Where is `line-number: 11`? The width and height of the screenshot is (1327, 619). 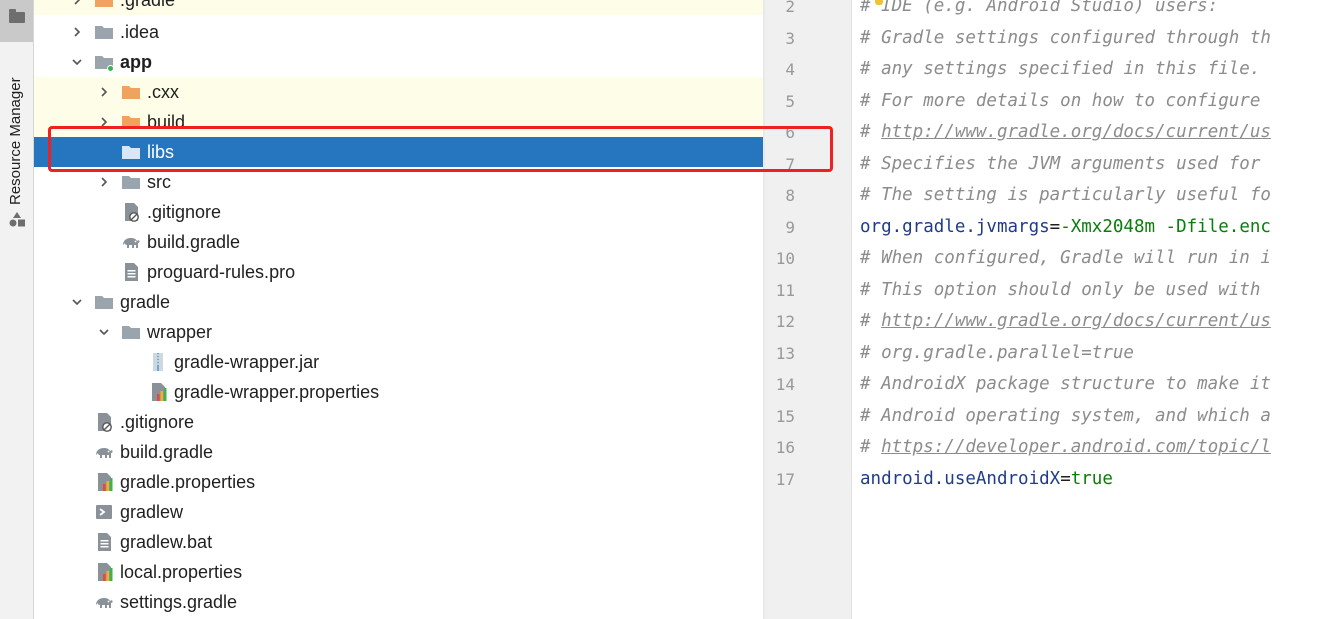
line-number: 11 is located at coordinates (785, 290).